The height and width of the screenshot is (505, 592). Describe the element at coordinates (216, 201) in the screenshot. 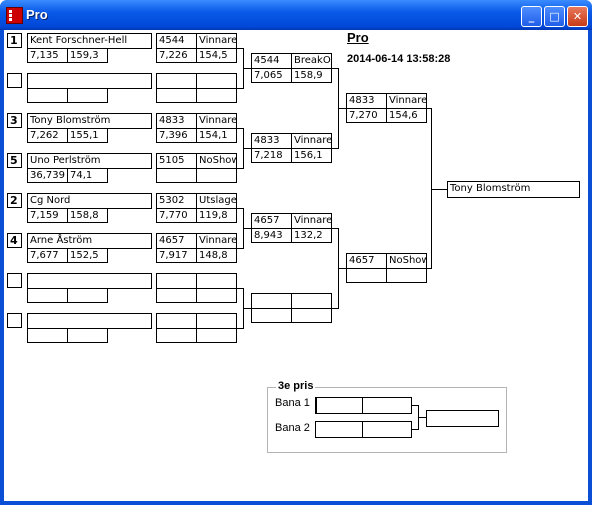

I see `match-result: Utslagen` at that location.